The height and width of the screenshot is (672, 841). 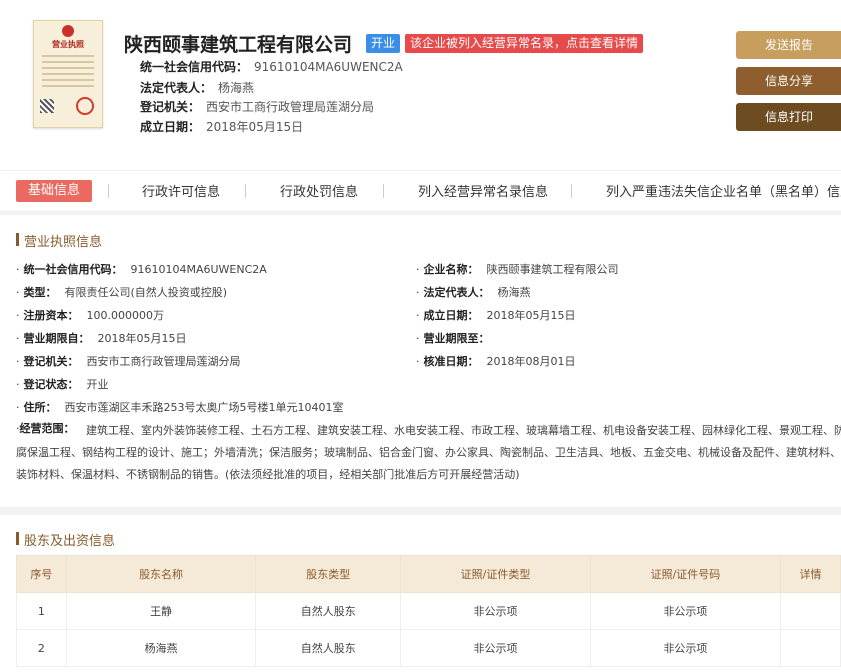 What do you see at coordinates (328, 574) in the screenshot?
I see `col-header: 股东类型` at bounding box center [328, 574].